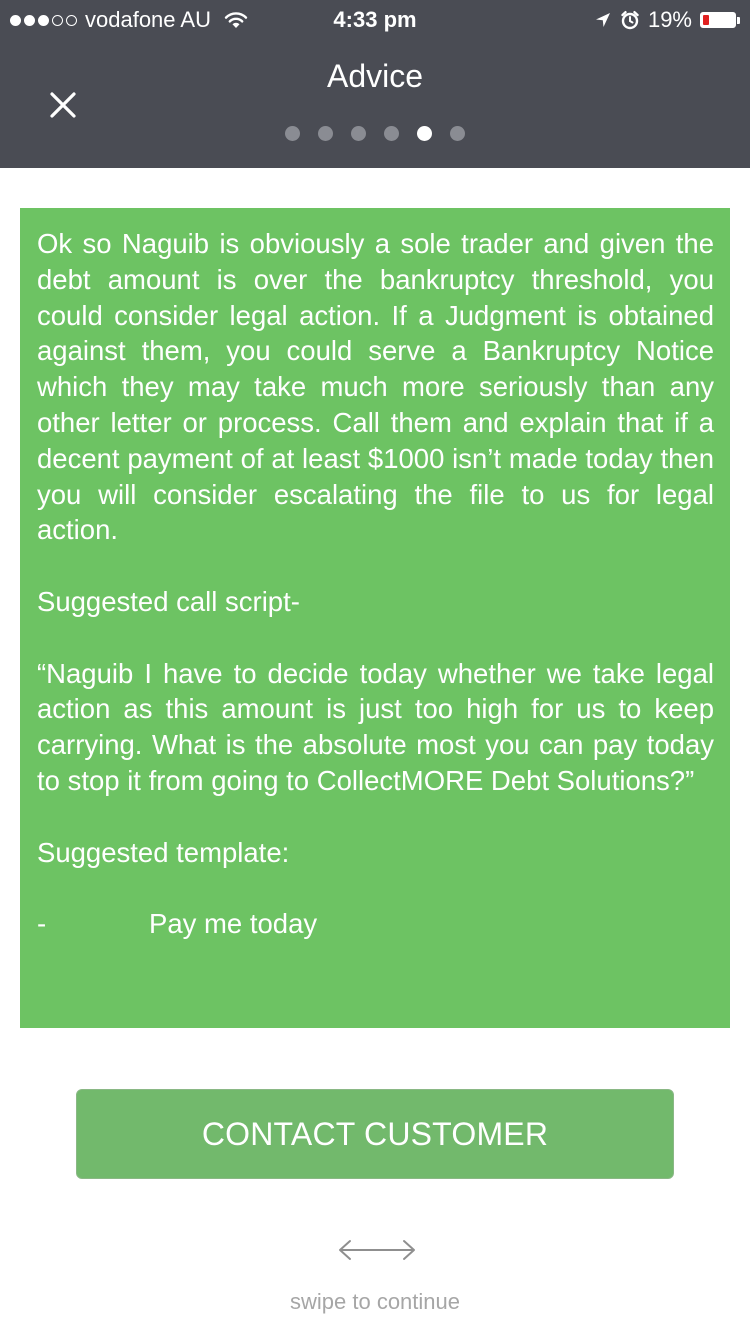 The width and height of the screenshot is (750, 1334). Describe the element at coordinates (163, 852) in the screenshot. I see `template-heading: Suggested template:` at that location.